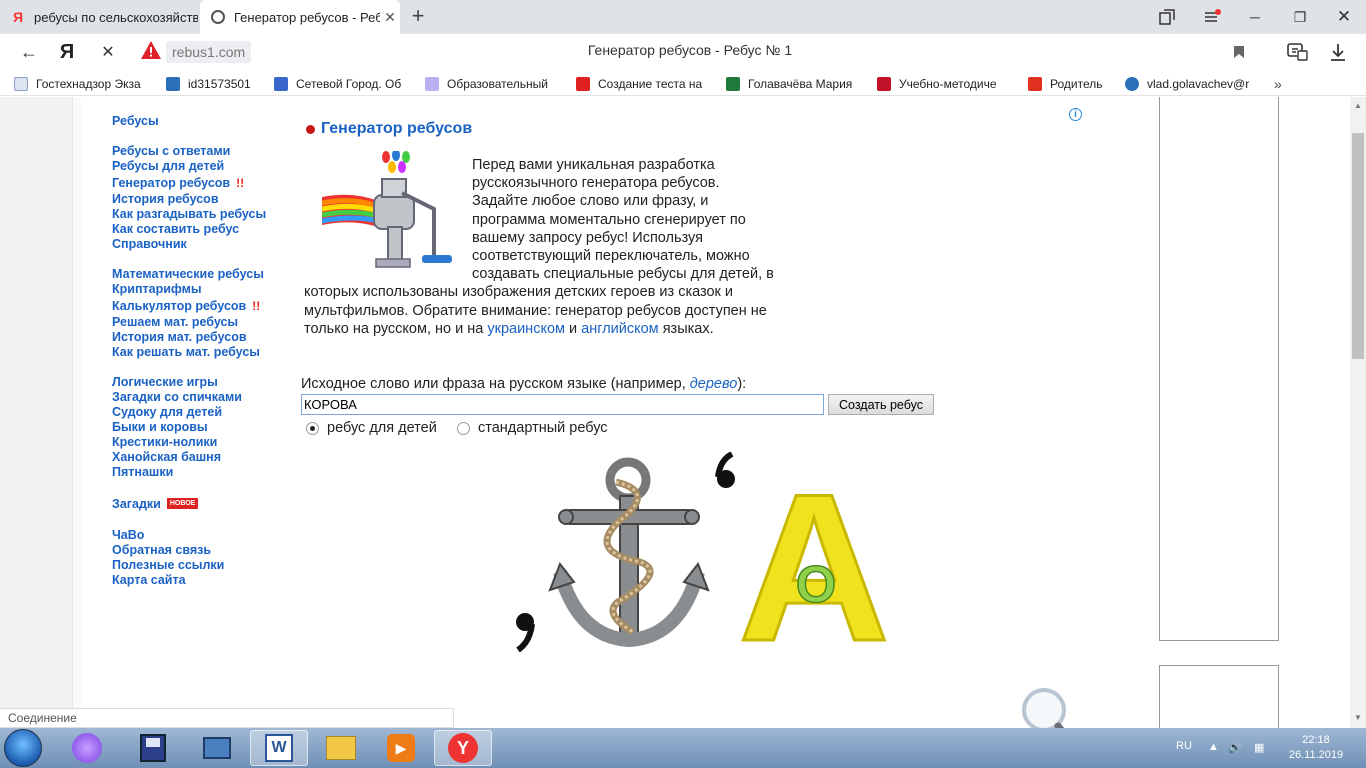 The height and width of the screenshot is (768, 1366). I want to click on scrollbar: ▲ ▼, so click(1358, 412).